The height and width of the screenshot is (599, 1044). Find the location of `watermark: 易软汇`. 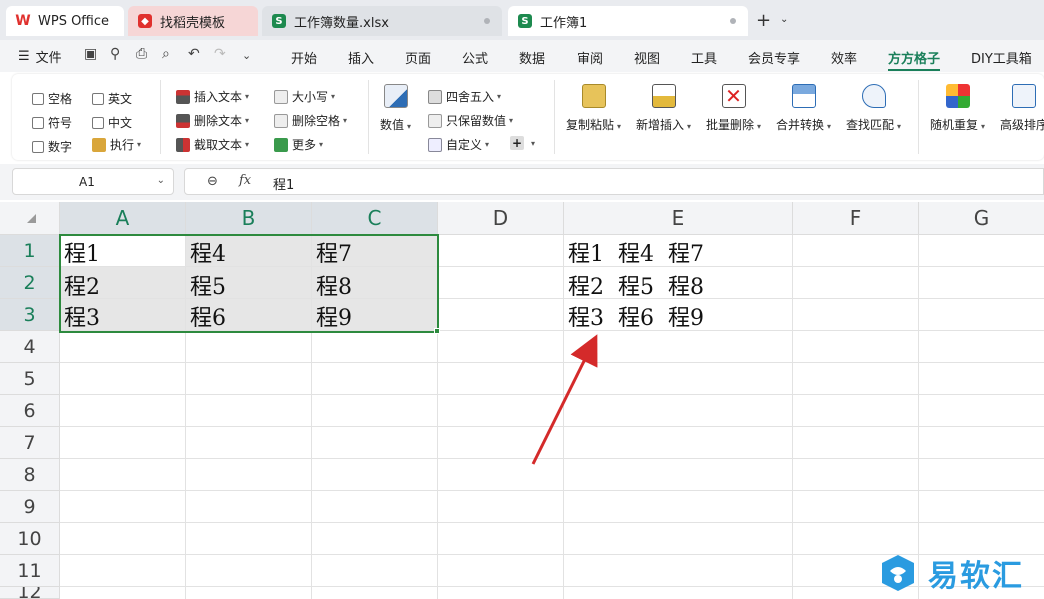

watermark: 易软汇 is located at coordinates (958, 572).